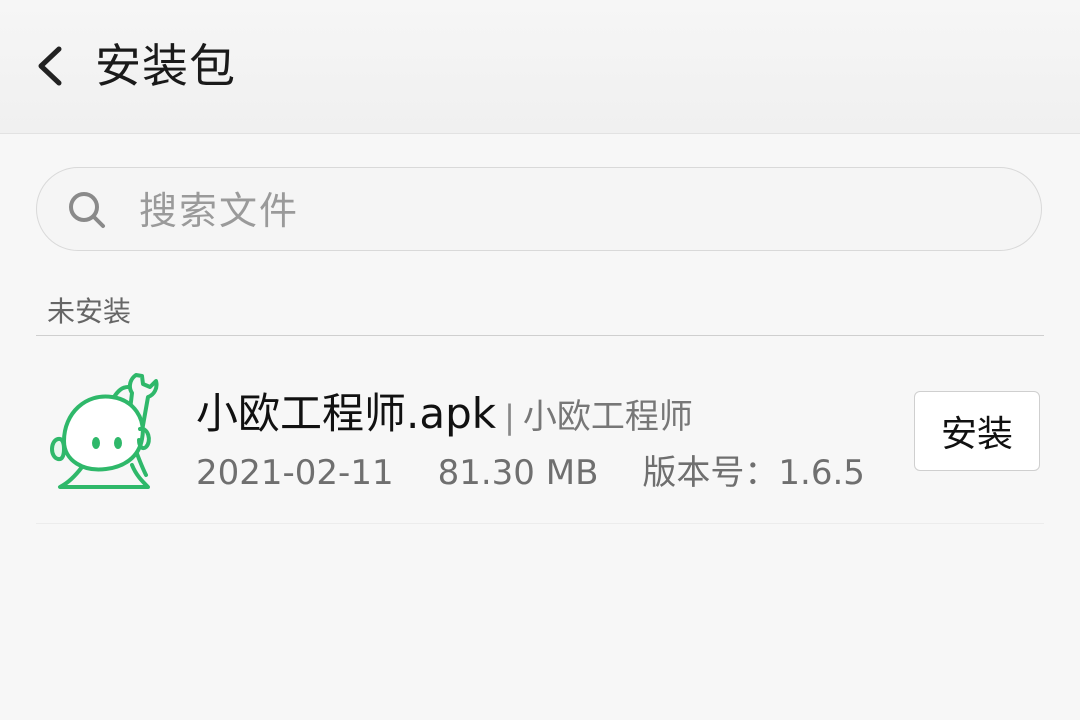 Image resolution: width=1080 pixels, height=720 pixels. What do you see at coordinates (753, 473) in the screenshot?
I see `app-version: 版本号：1.6.5` at bounding box center [753, 473].